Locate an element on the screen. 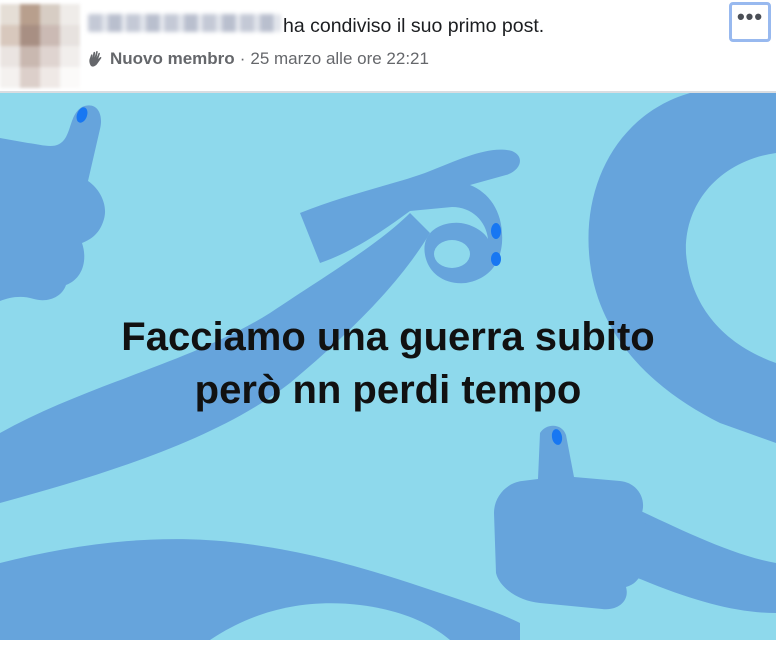  avatar is located at coordinates (40, 46).